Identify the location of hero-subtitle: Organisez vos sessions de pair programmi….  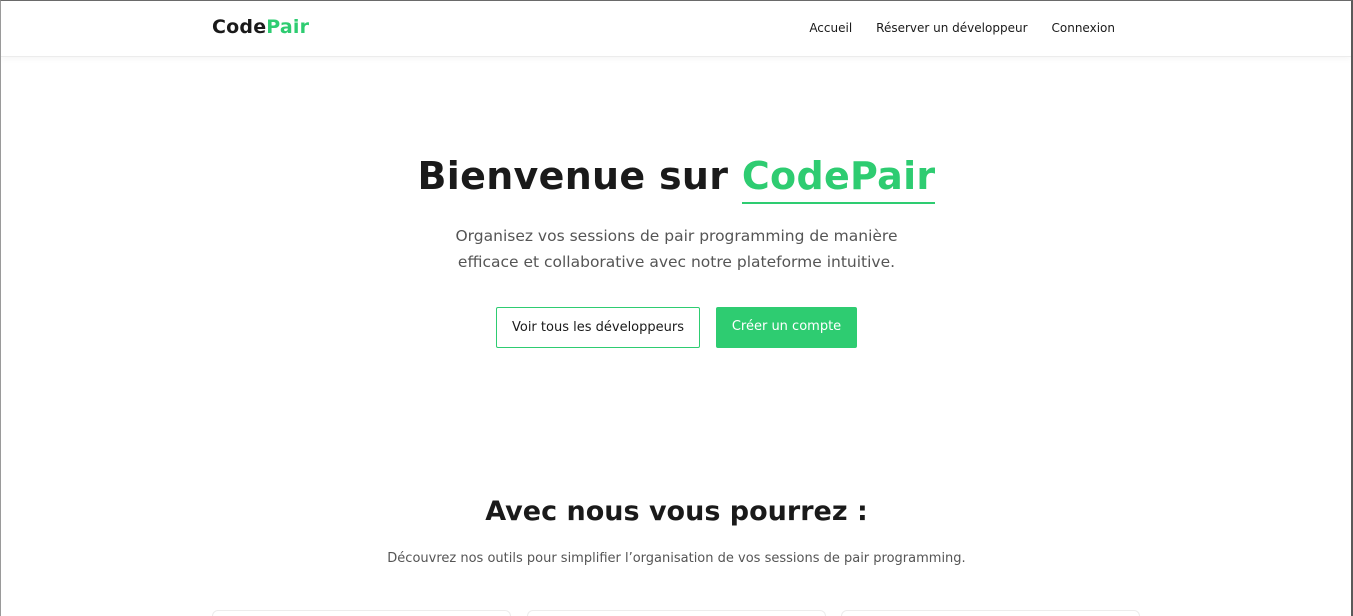
(676, 249).